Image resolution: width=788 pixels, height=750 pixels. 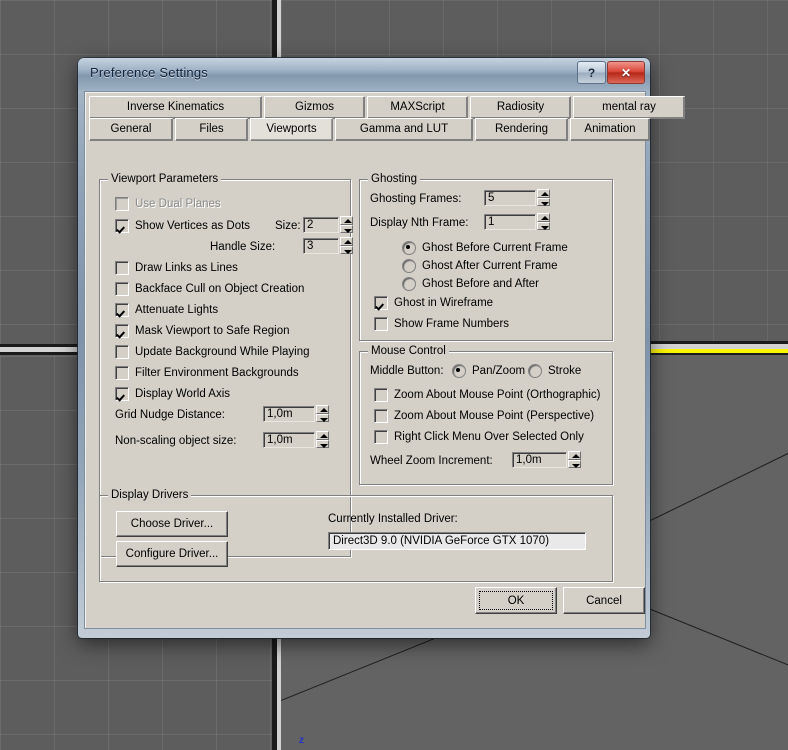 I want to click on spinner-non-scaling-object-size, so click(x=322, y=439).